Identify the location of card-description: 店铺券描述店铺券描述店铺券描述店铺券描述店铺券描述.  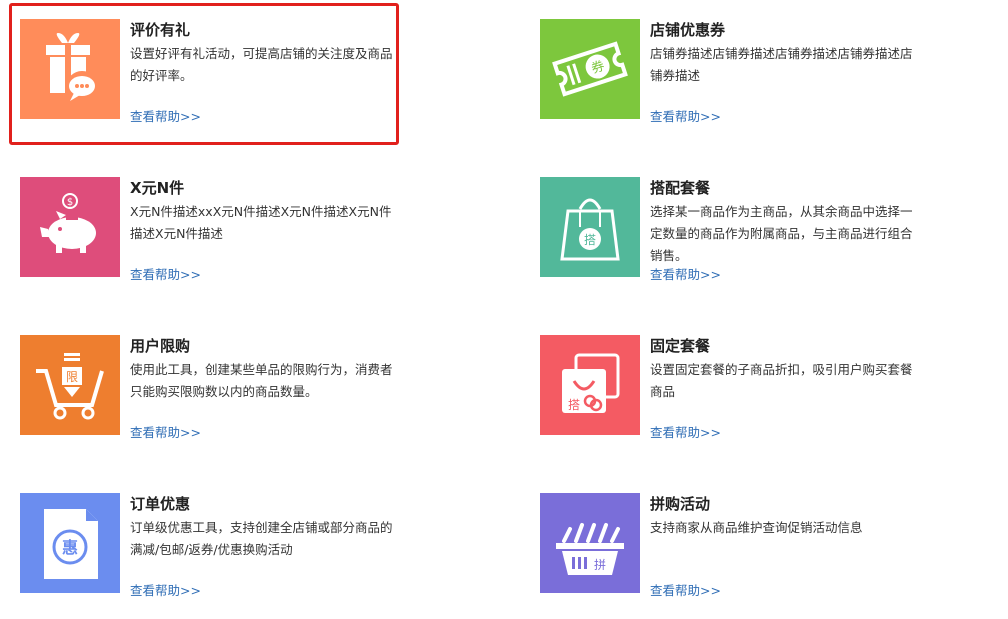
(781, 64).